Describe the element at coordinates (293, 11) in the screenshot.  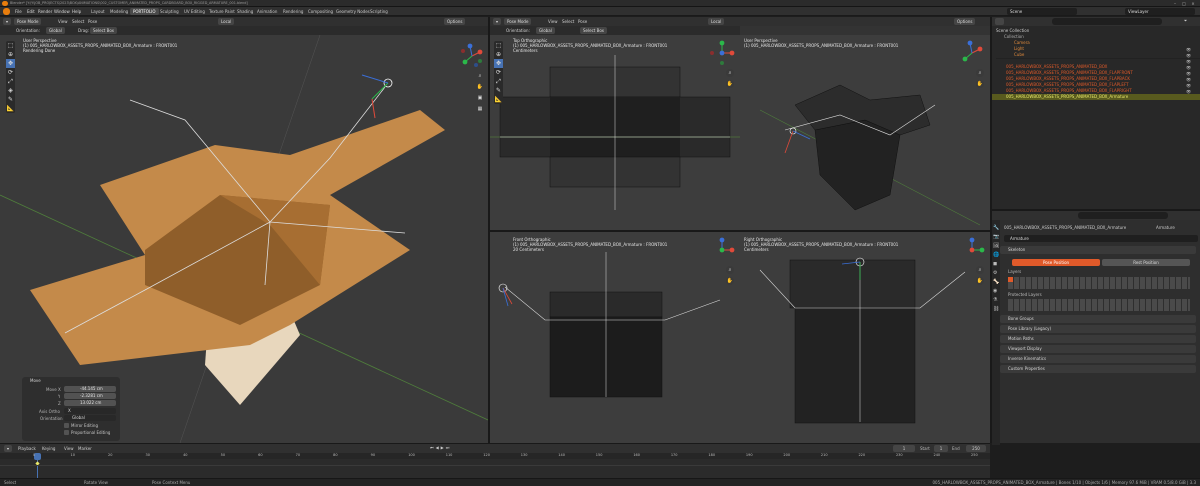
I see `tab-rendering: Rendering` at that location.